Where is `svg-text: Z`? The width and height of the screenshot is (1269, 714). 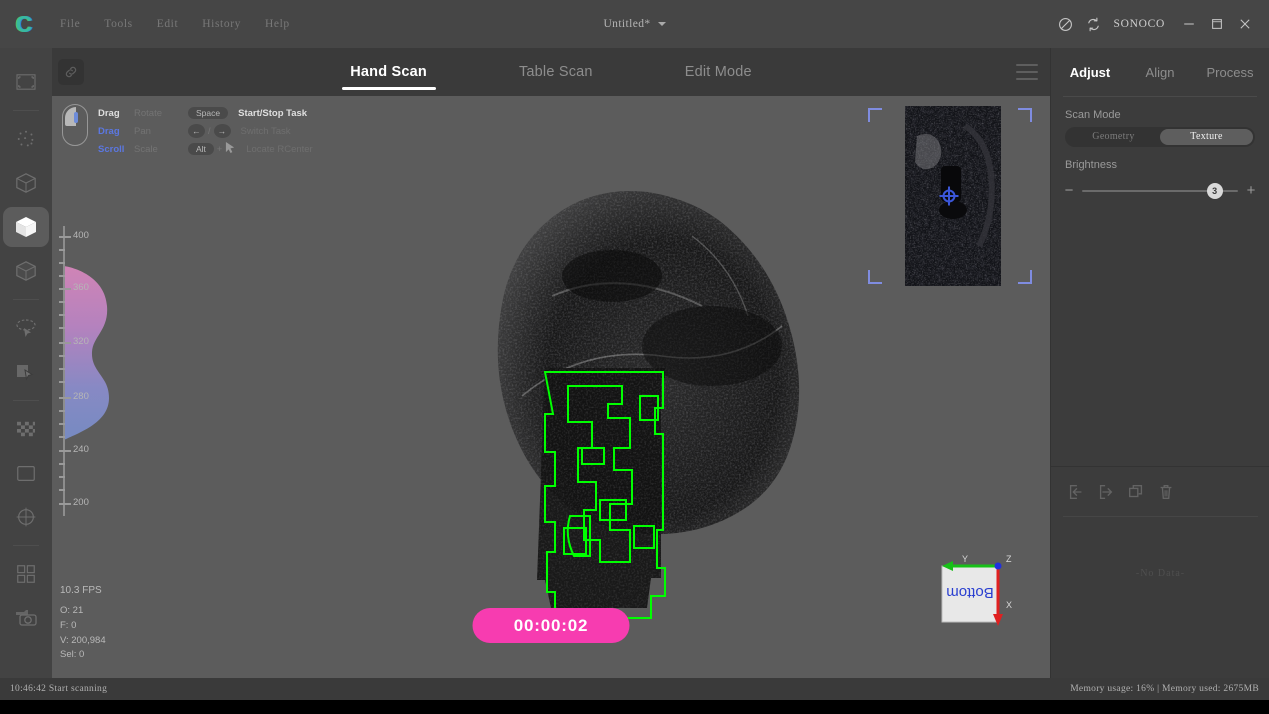
svg-text: Z is located at coordinates (1009, 559).